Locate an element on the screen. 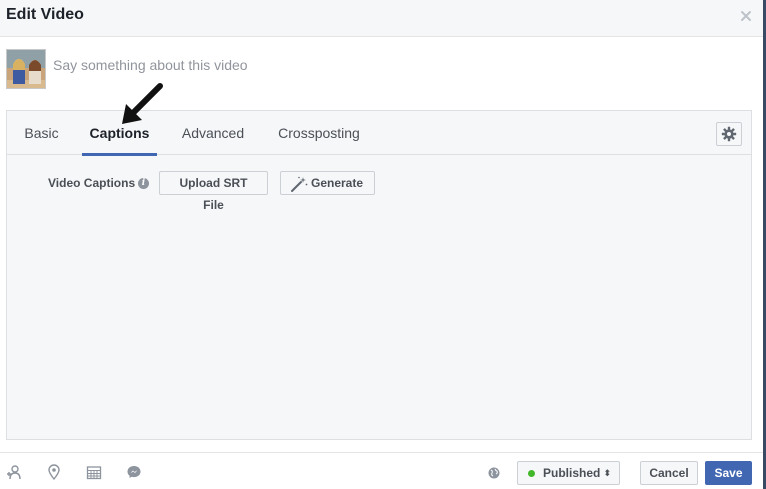 The image size is (766, 489). chevron-updown-icon: ⬍ is located at coordinates (607, 473).